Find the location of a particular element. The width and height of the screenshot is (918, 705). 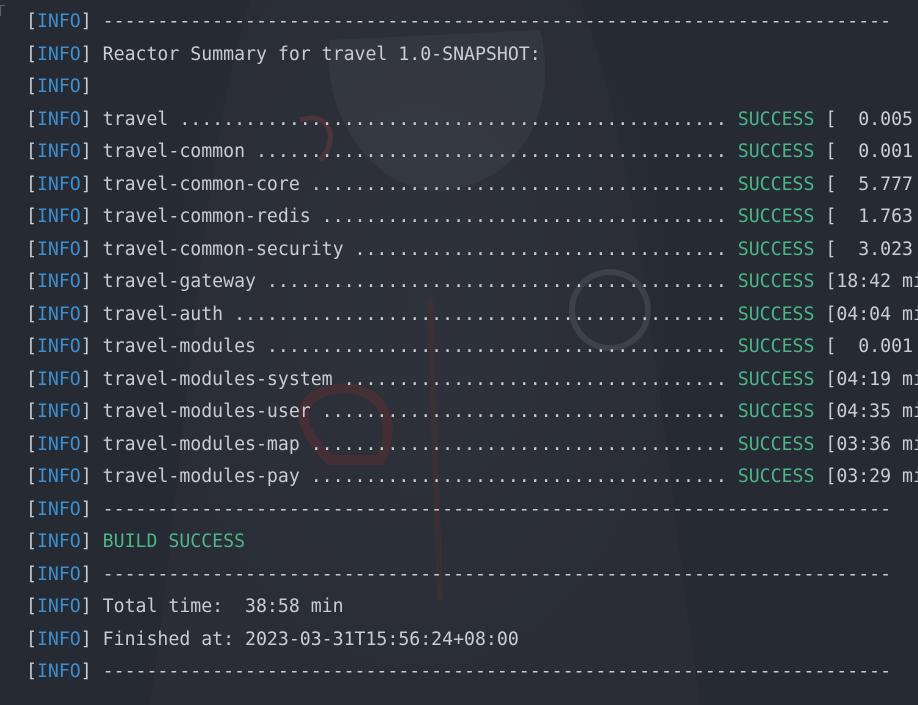

module-time: [ 1.763 s] is located at coordinates (869, 216).